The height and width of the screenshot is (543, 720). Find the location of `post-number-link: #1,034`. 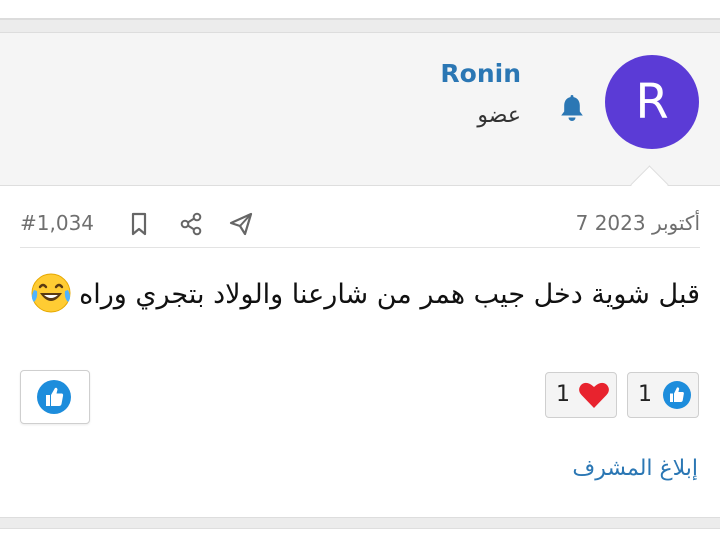

post-number-link: #1,034 is located at coordinates (57, 223).